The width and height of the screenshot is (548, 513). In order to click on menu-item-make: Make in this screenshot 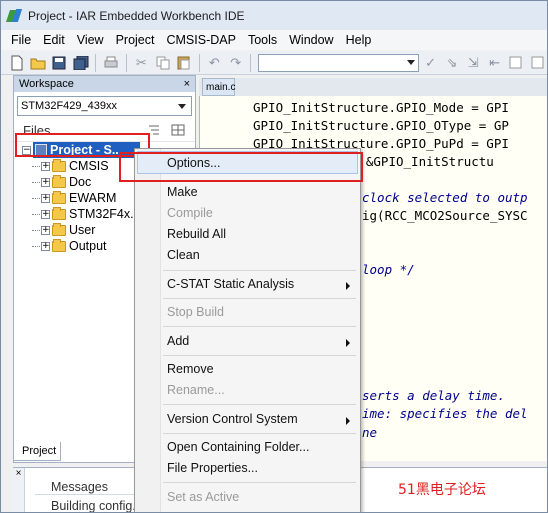, I will do `click(182, 192)`.